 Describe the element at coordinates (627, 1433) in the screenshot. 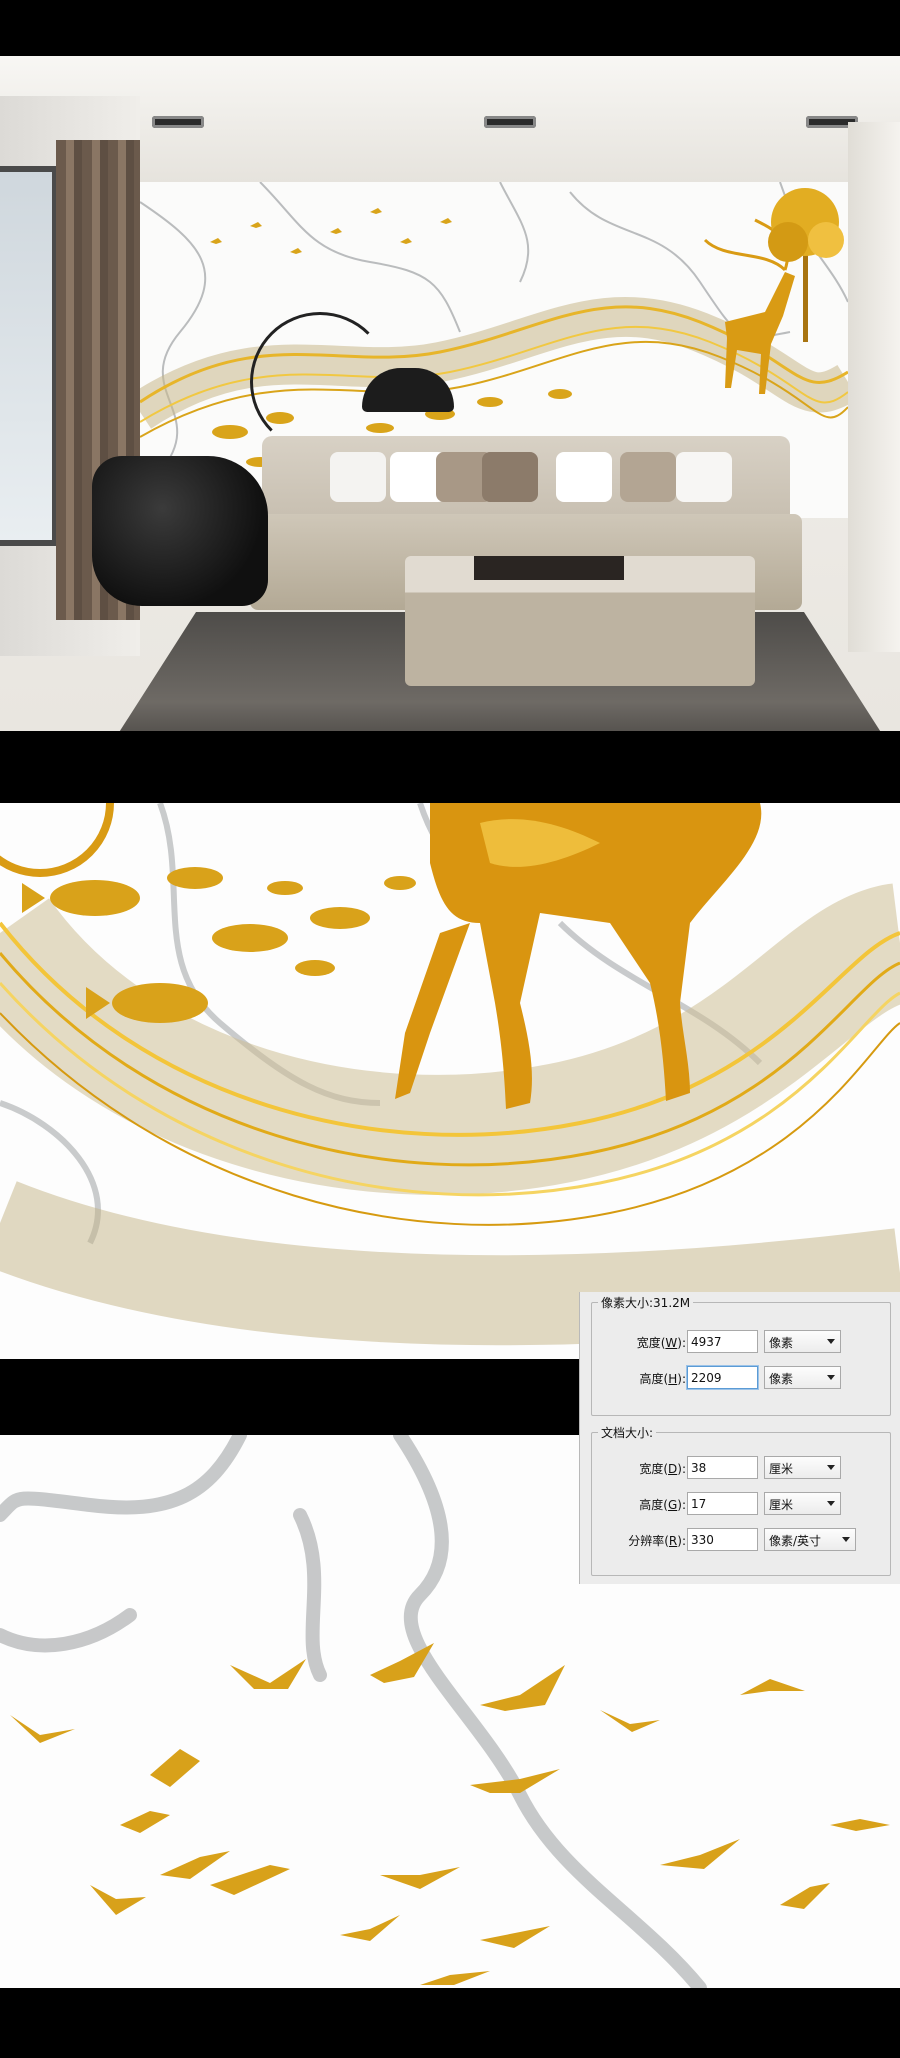

I see `document-size-title: 文档大小:` at that location.